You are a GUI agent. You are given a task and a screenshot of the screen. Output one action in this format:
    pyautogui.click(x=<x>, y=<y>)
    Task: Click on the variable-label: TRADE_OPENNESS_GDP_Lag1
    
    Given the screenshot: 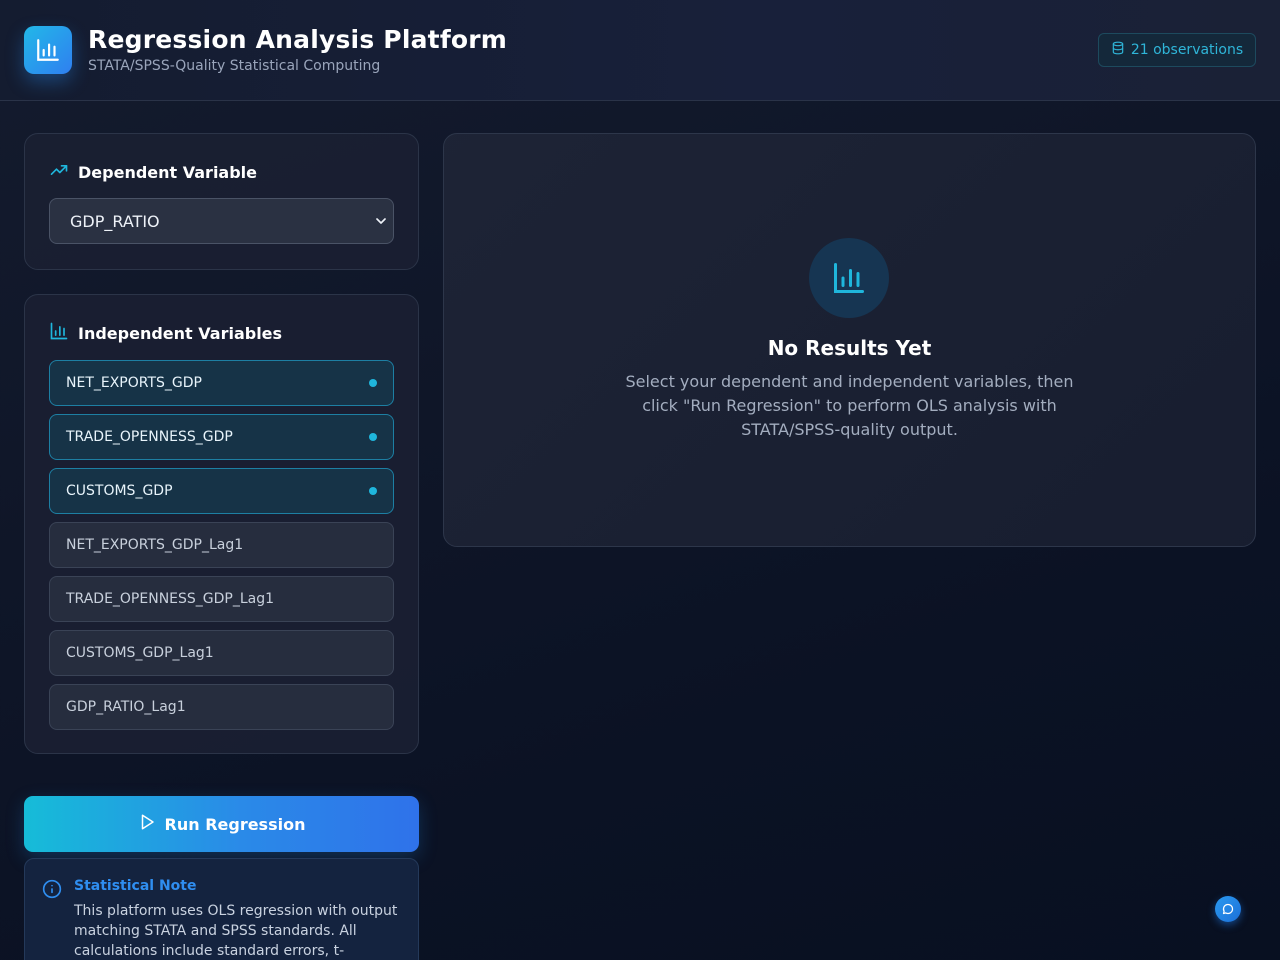 What is the action you would take?
    pyautogui.click(x=170, y=599)
    